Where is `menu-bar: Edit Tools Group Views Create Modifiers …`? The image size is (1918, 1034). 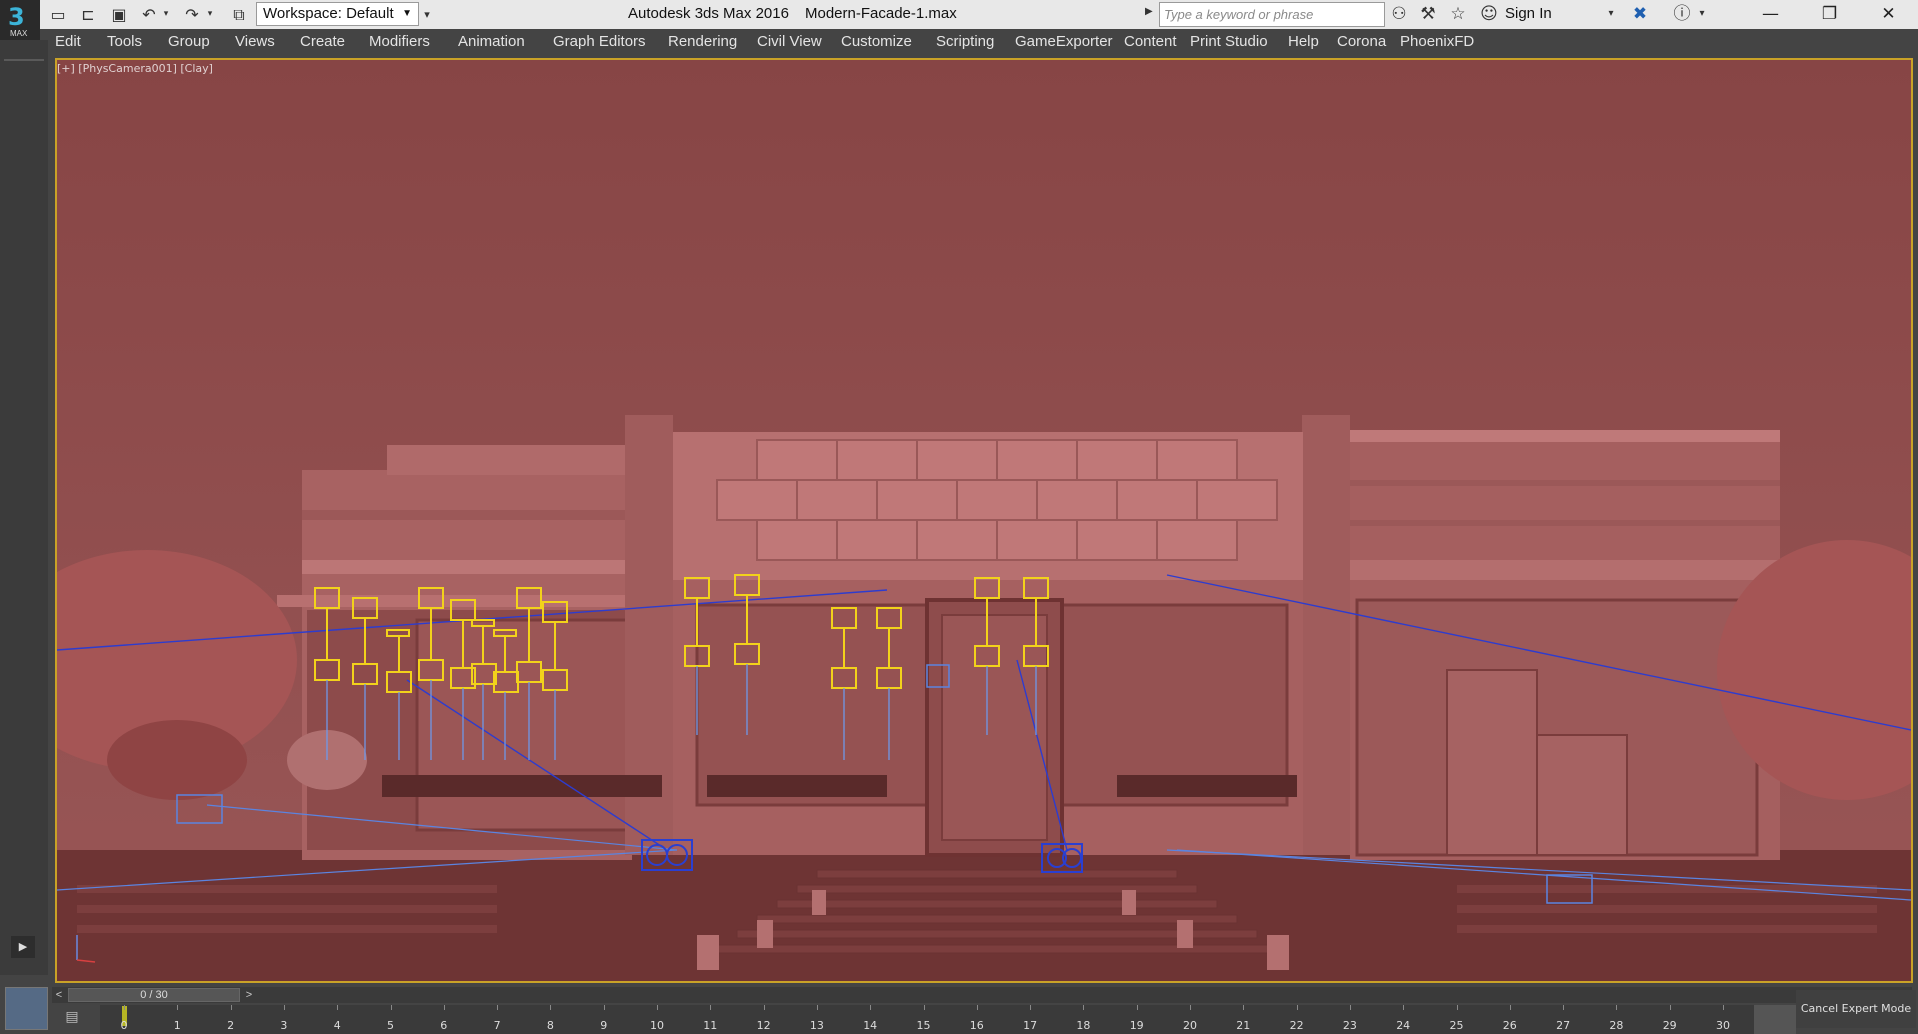
menu-bar: Edit Tools Group Views Create Modifiers … is located at coordinates (979, 42).